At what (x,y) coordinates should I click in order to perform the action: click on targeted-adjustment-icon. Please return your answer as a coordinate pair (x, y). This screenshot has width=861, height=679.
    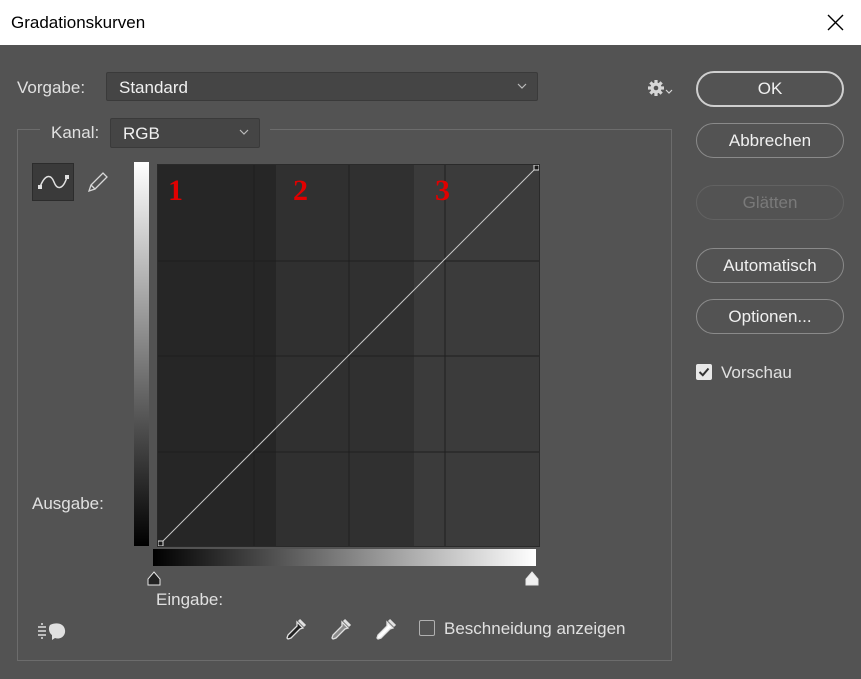
    Looking at the image, I should click on (52, 631).